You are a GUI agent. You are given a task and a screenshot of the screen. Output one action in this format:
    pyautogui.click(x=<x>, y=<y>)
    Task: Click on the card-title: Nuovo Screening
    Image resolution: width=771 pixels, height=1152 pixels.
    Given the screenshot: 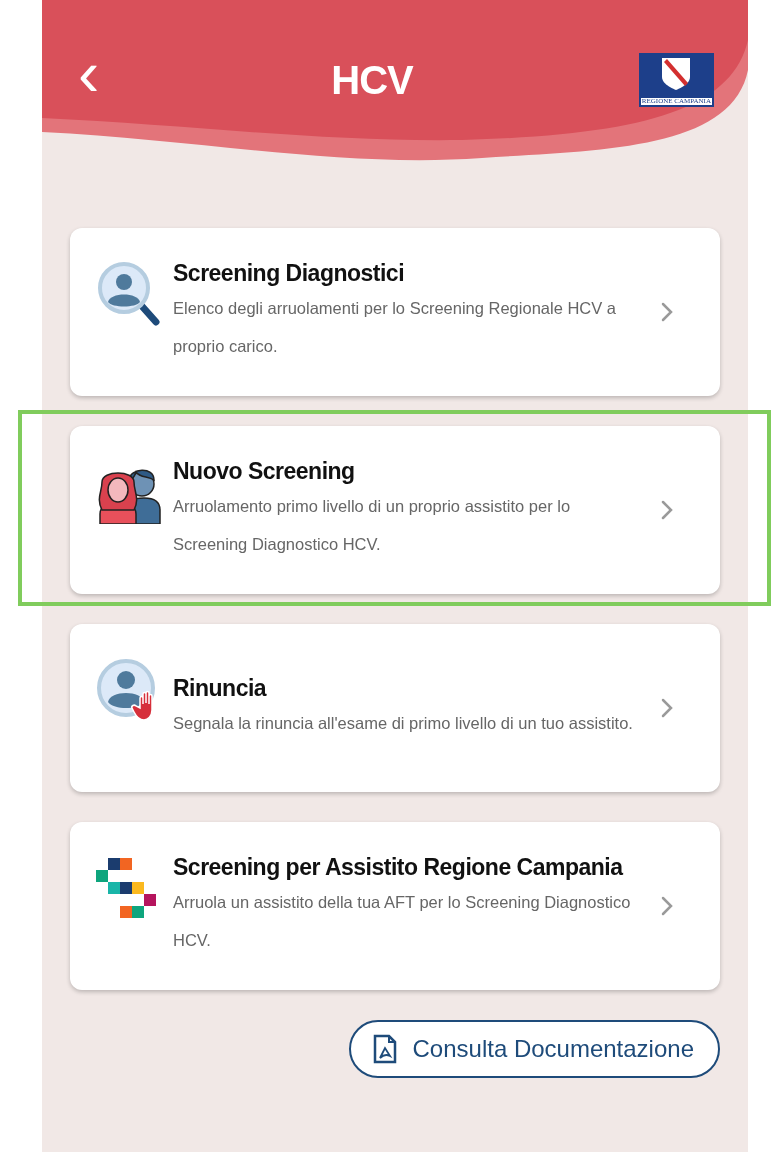 What is the action you would take?
    pyautogui.click(x=264, y=472)
    